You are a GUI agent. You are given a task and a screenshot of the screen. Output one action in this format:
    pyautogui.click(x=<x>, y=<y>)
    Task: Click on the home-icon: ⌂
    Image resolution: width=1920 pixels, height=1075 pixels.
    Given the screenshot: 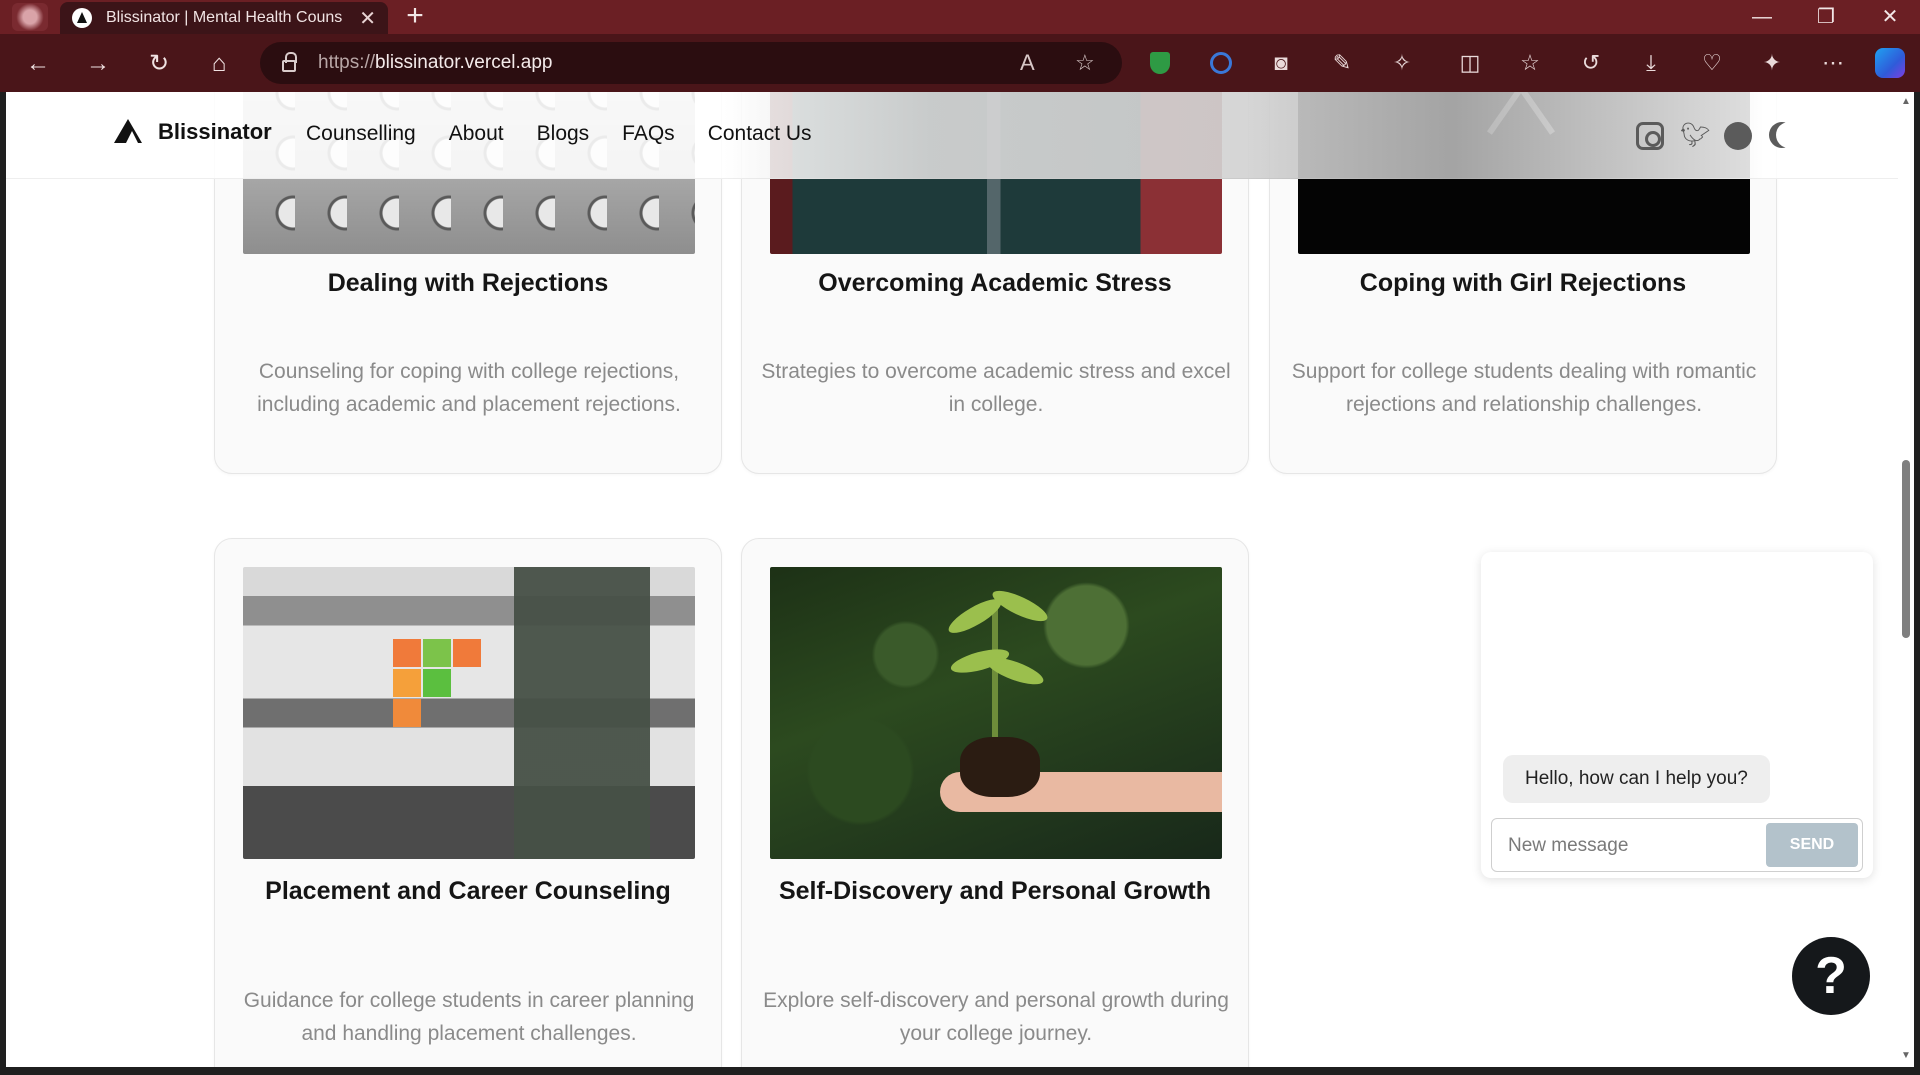 What is the action you would take?
    pyautogui.click(x=219, y=64)
    